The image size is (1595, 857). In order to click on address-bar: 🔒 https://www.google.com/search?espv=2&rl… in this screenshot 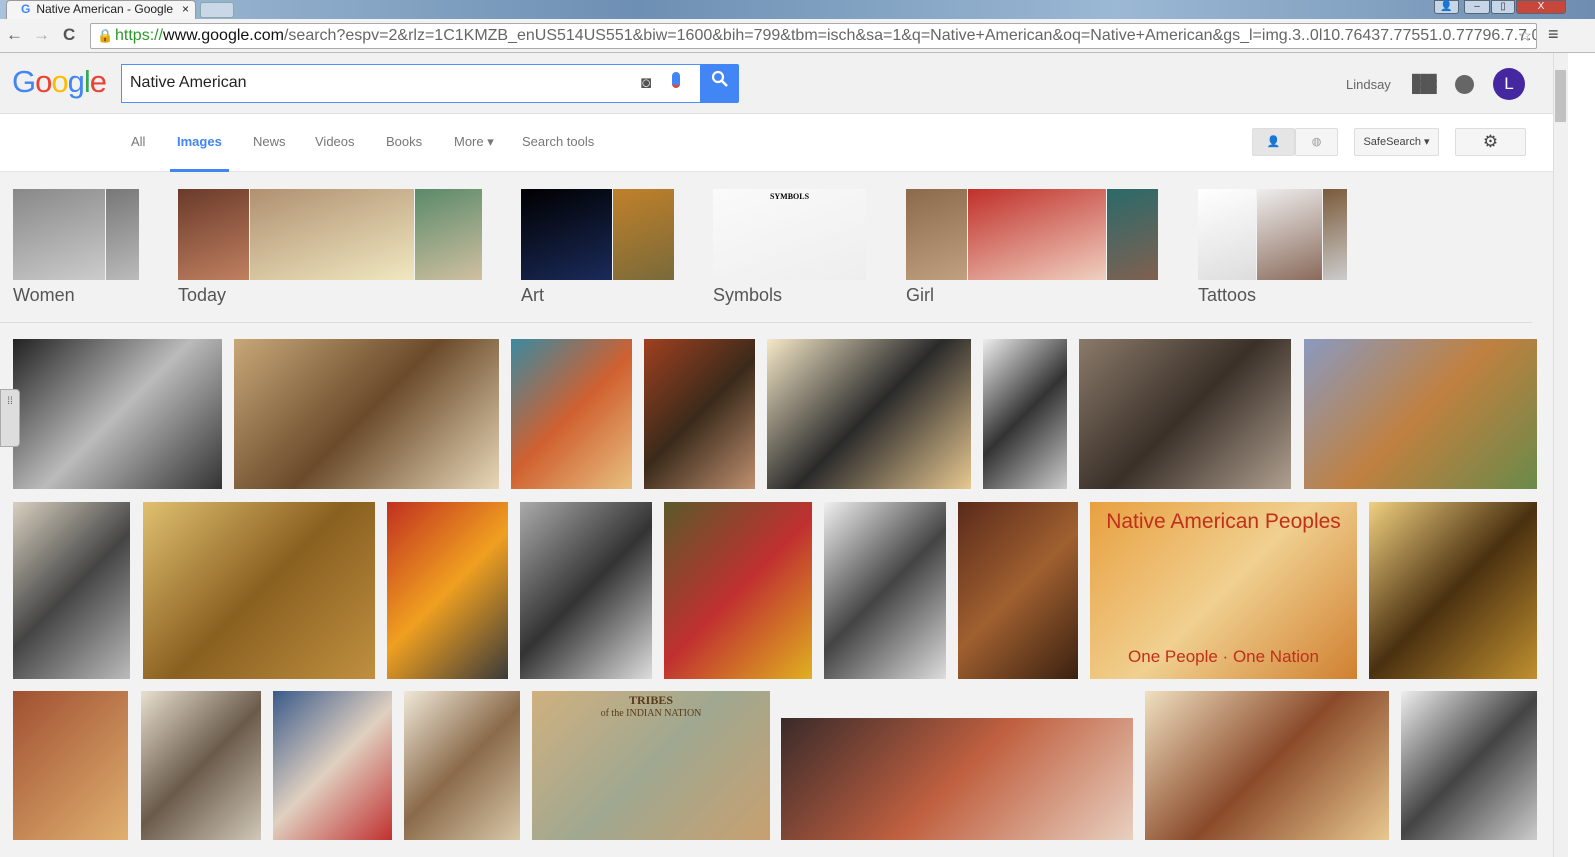, I will do `click(813, 36)`.